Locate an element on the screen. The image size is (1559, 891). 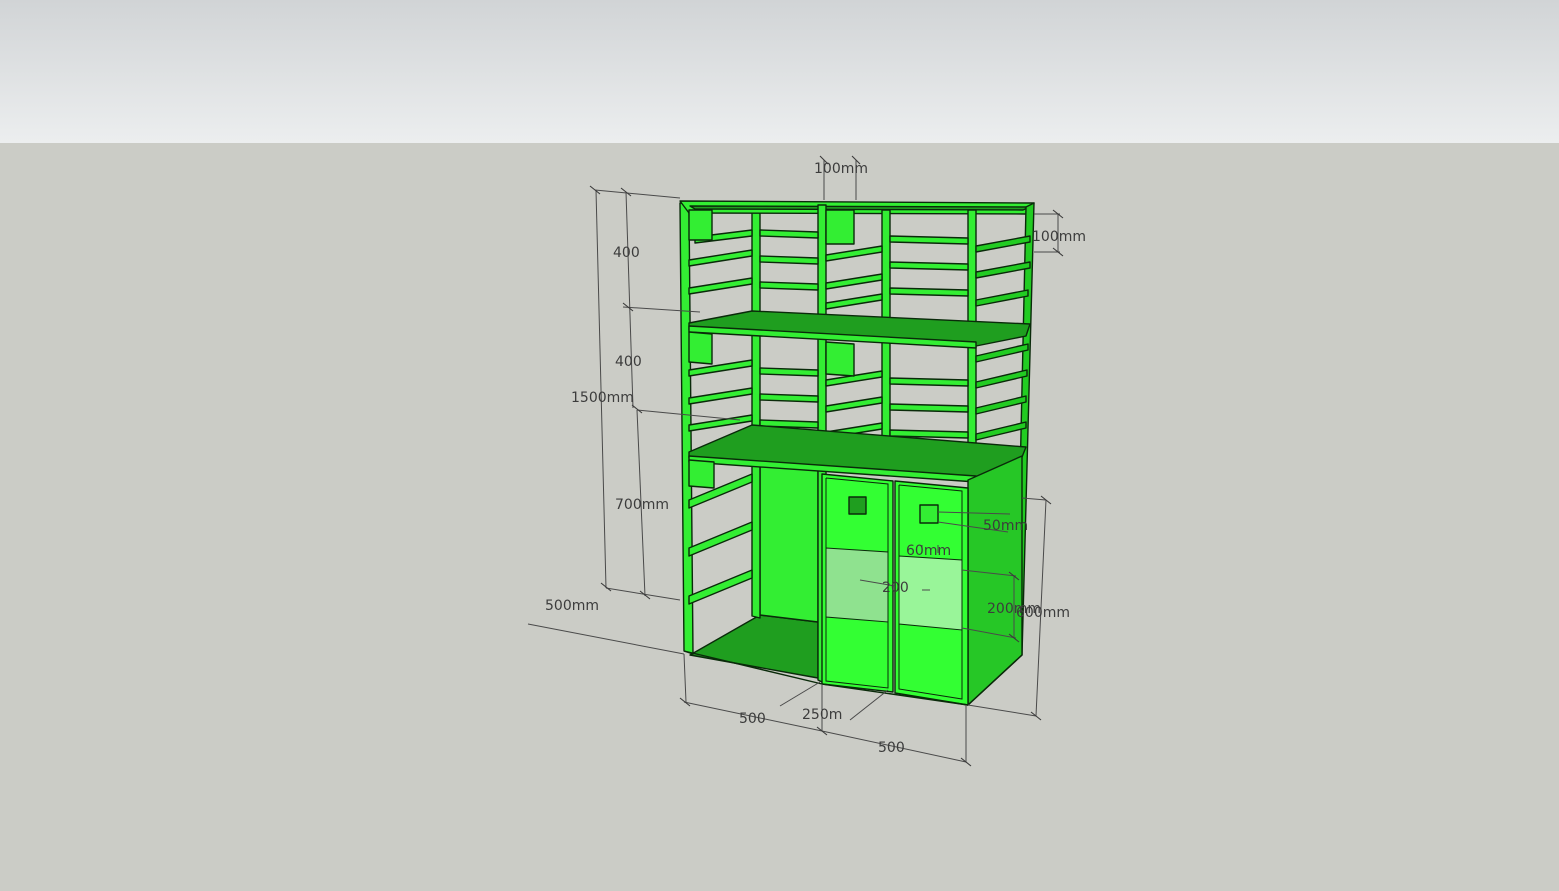
dim-door-height: 600mm is located at coordinates (1043, 613).